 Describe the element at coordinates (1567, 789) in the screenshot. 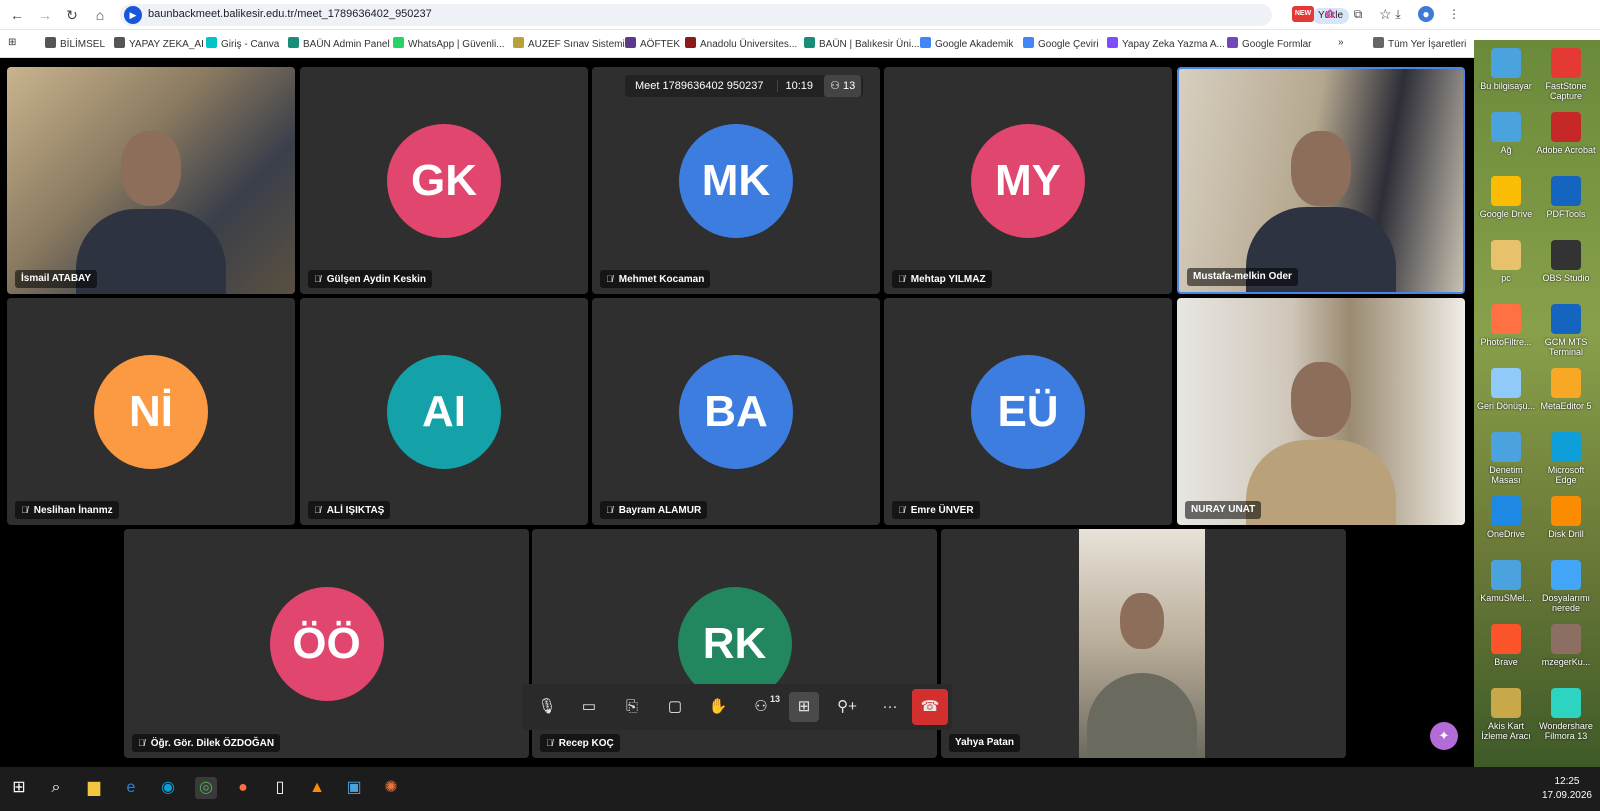

I see `system-clock: 12:25 17.09.2026` at that location.